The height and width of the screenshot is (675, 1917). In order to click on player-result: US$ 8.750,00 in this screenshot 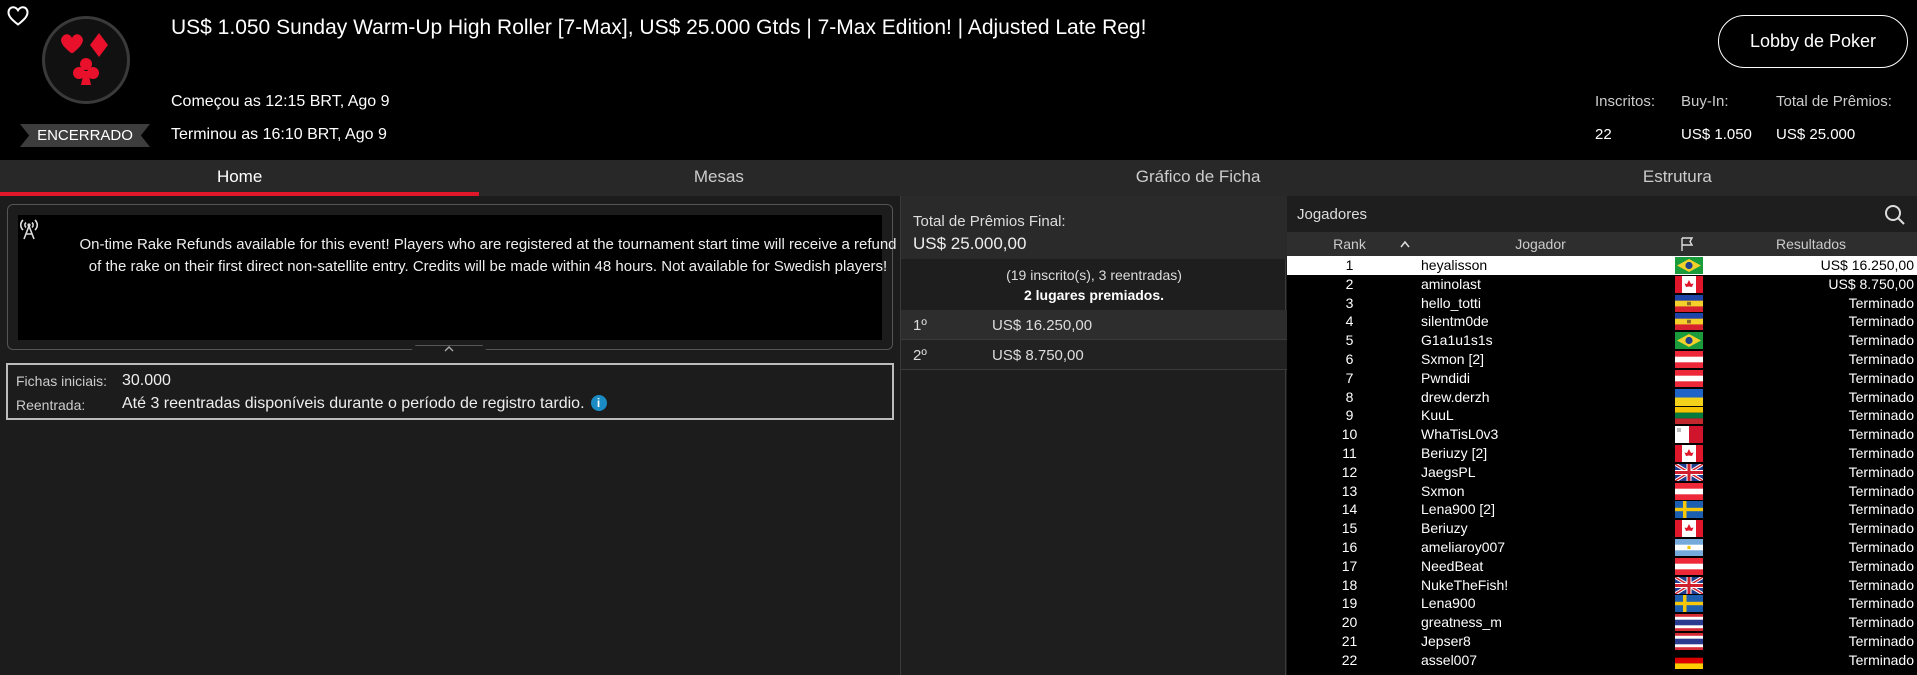, I will do `click(1871, 283)`.